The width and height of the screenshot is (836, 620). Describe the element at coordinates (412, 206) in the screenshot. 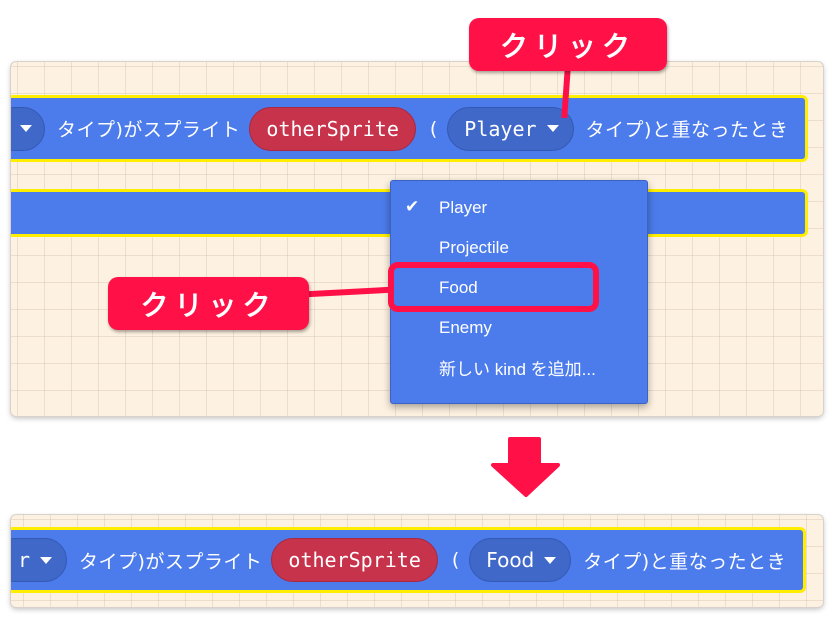

I see `check-icon: ✔` at that location.